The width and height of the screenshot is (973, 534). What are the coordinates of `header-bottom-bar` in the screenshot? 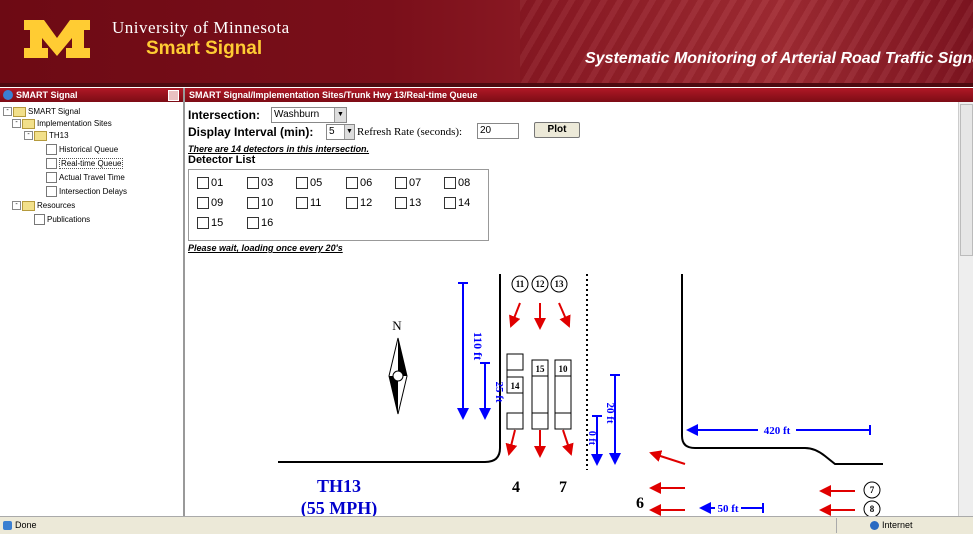 It's located at (486, 85).